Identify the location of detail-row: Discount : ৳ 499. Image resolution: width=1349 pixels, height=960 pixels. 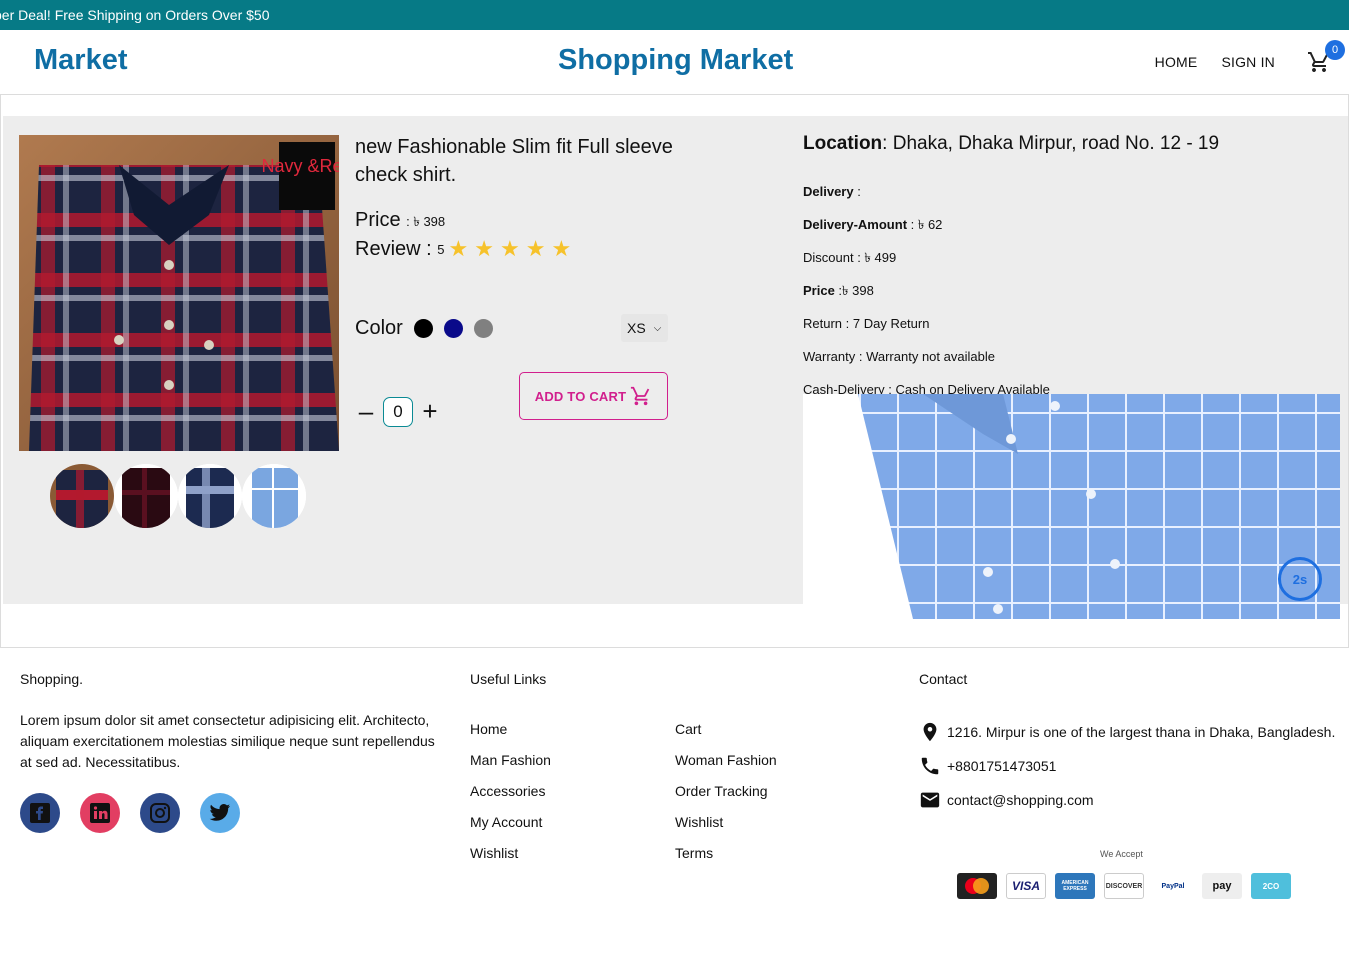
(1073, 257).